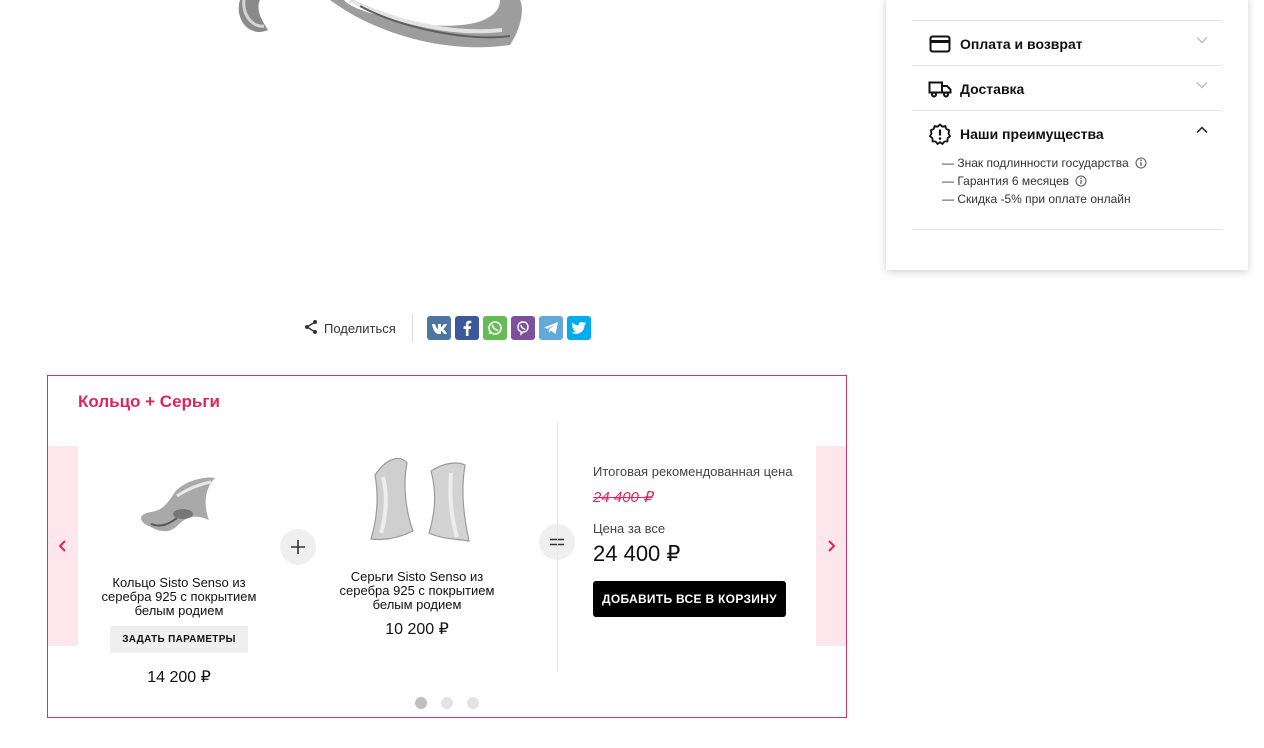 The image size is (1264, 748). What do you see at coordinates (578, 328) in the screenshot?
I see `twitter-icon` at bounding box center [578, 328].